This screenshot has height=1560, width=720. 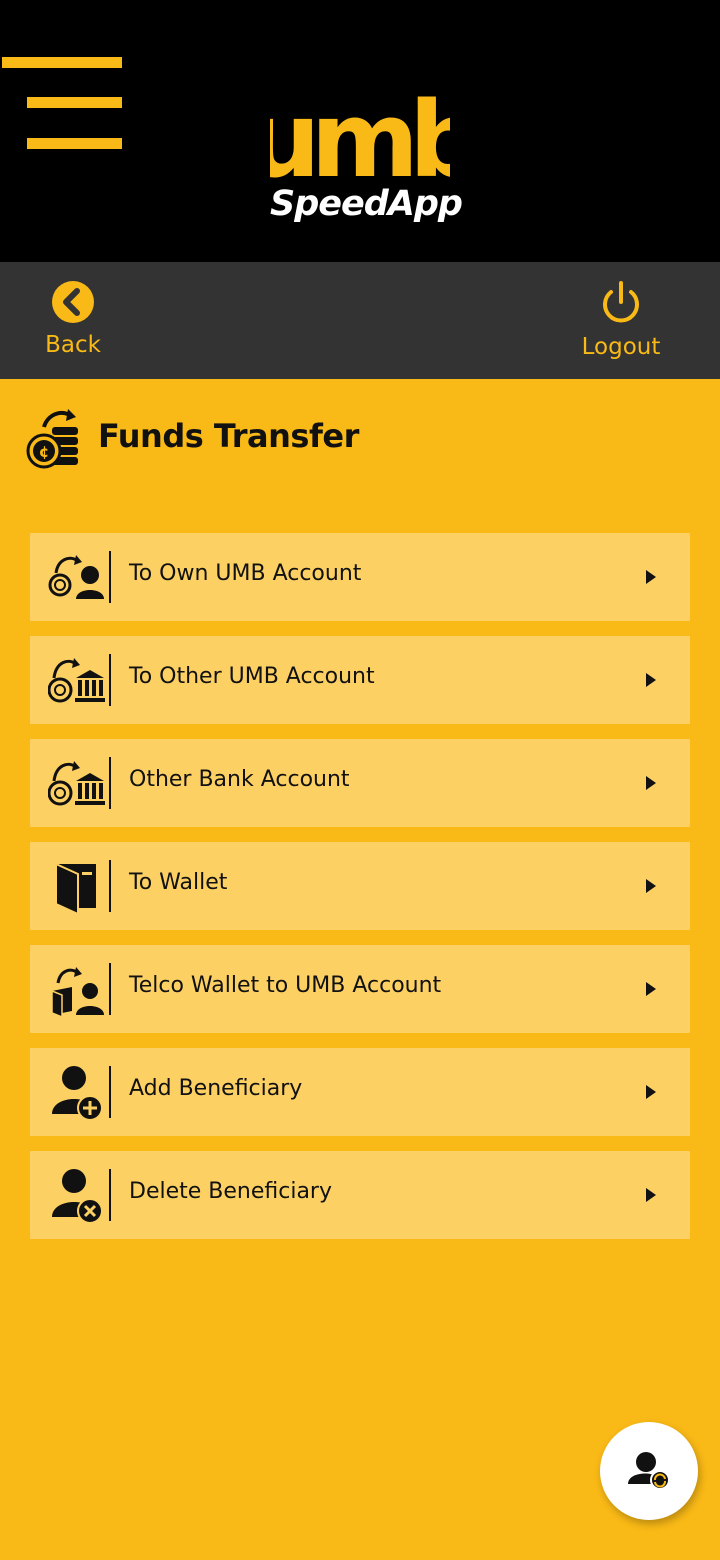 I want to click on switch-user-fab, so click(x=649, y=1471).